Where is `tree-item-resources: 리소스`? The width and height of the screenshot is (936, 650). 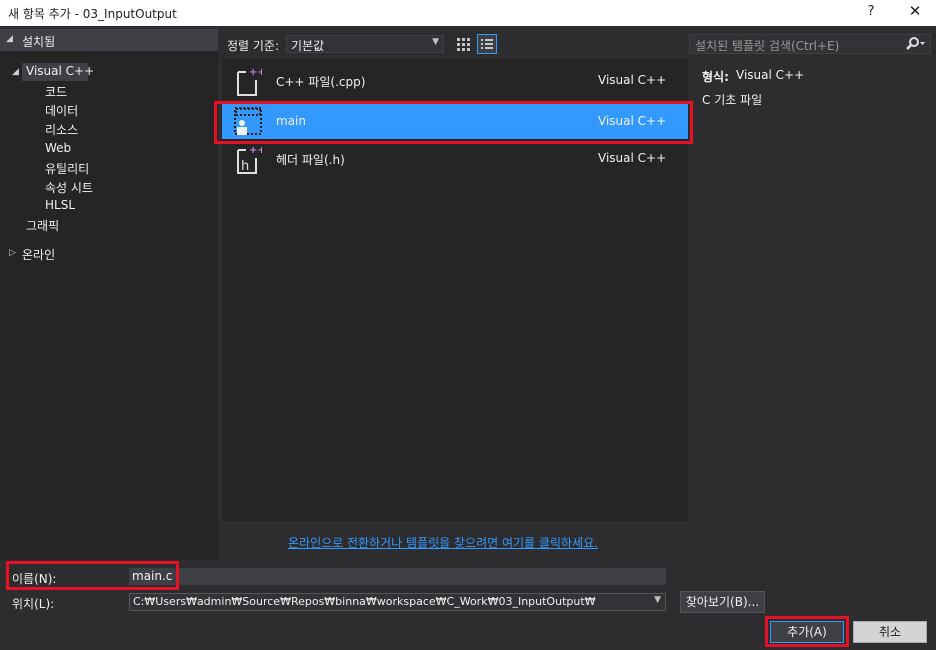 tree-item-resources: 리소스 is located at coordinates (61, 129).